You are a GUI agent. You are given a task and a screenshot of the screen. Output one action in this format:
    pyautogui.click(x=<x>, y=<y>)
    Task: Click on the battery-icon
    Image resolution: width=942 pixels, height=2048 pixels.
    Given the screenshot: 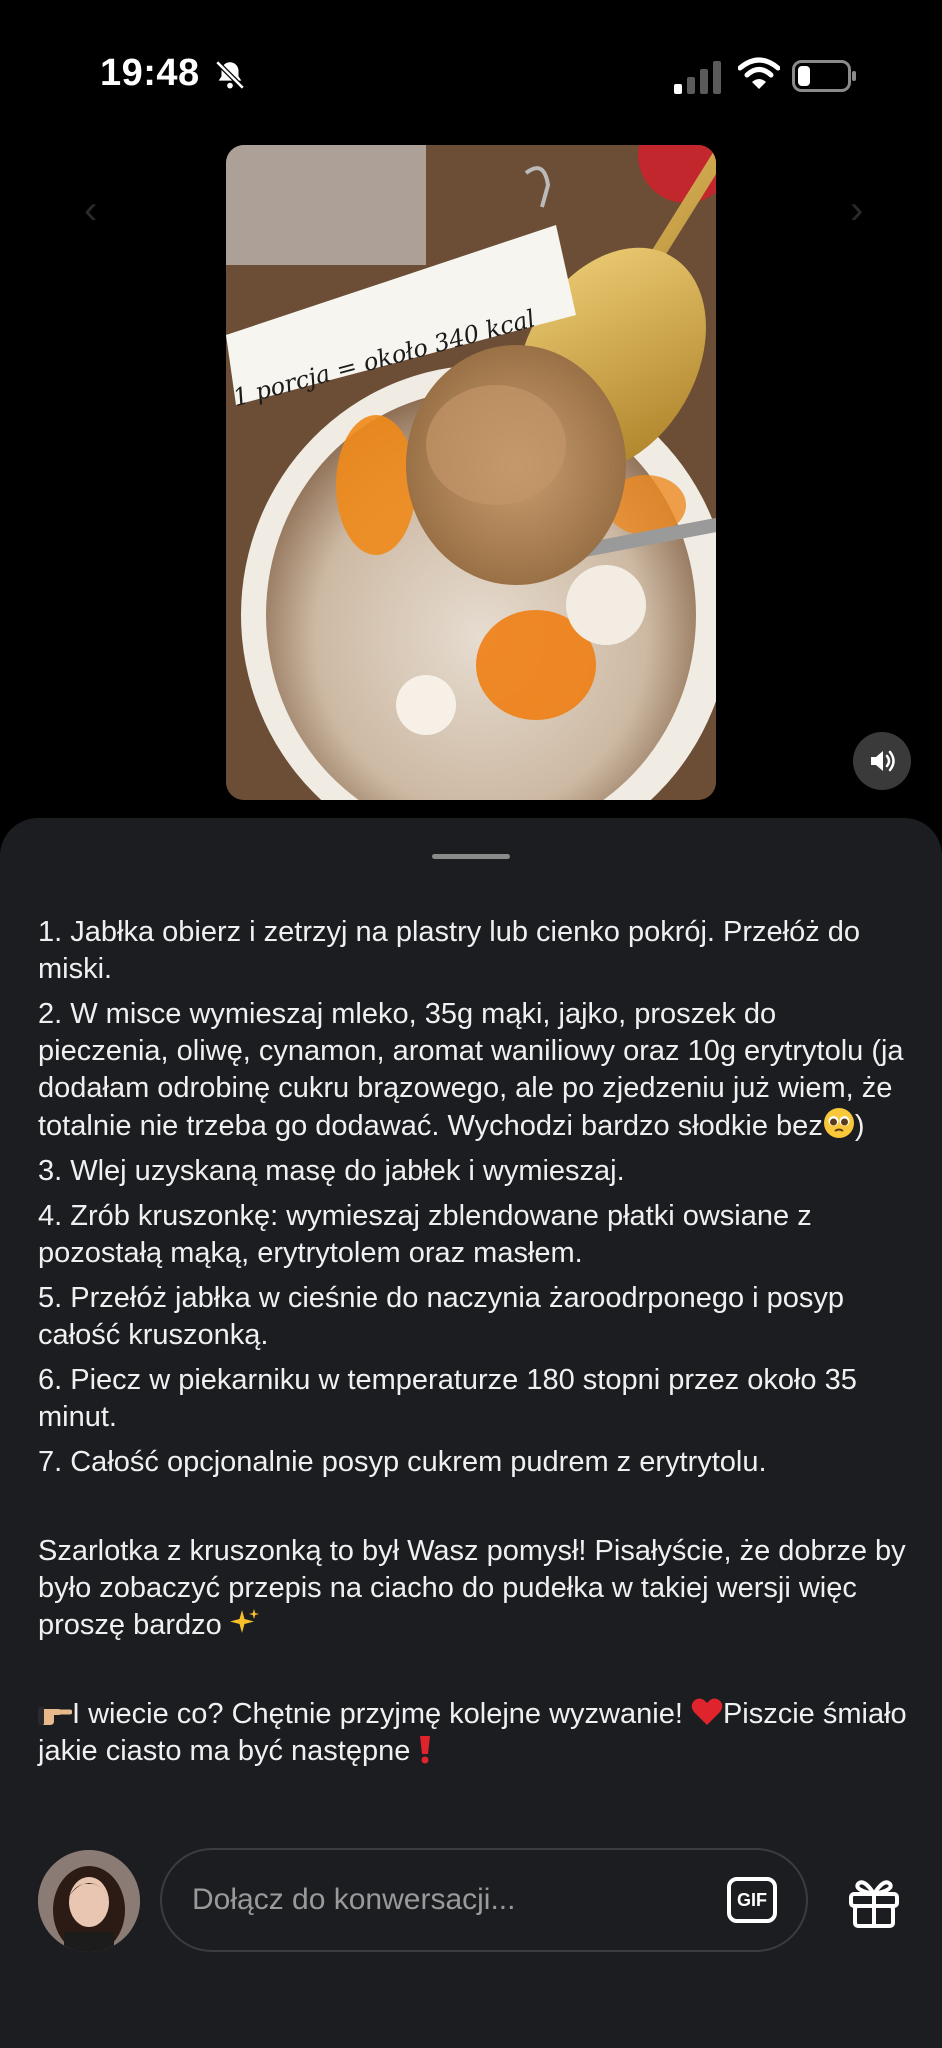 What is the action you would take?
    pyautogui.click(x=824, y=76)
    